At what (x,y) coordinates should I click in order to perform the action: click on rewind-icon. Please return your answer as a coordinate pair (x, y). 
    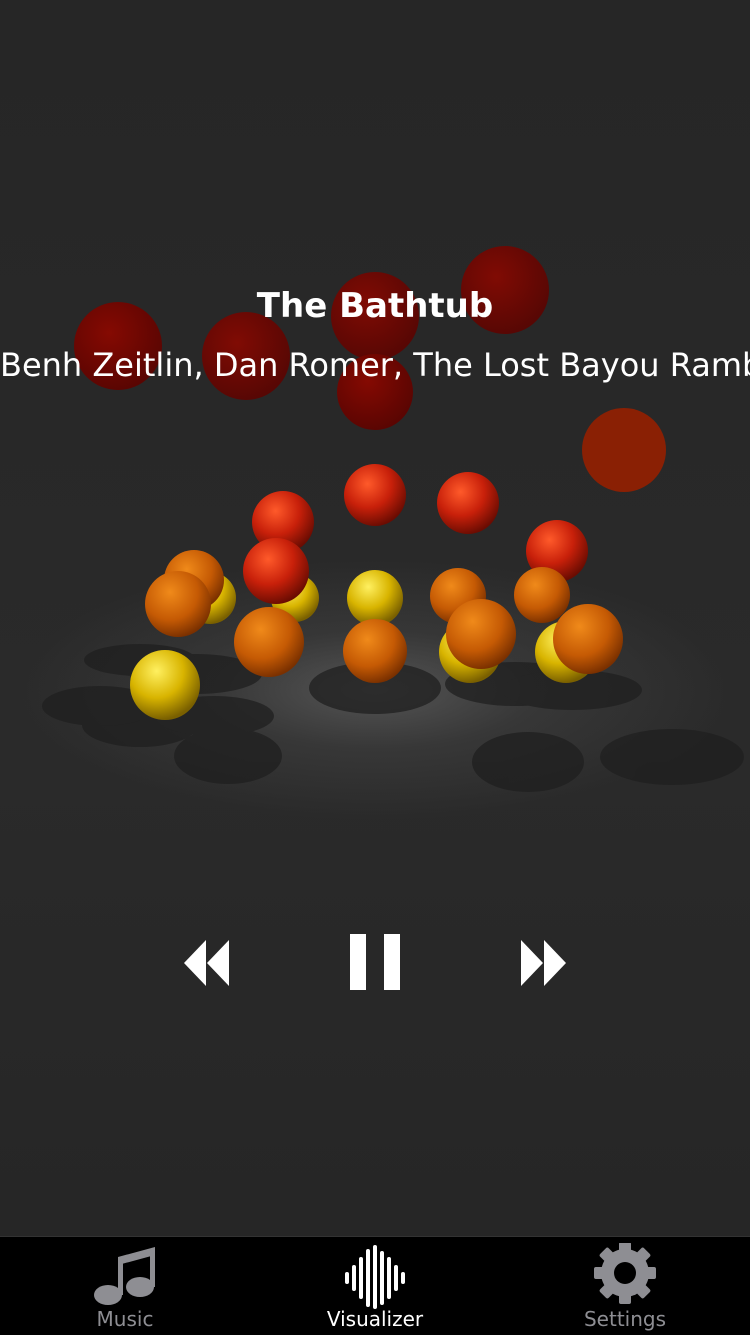
    Looking at the image, I should click on (206, 963).